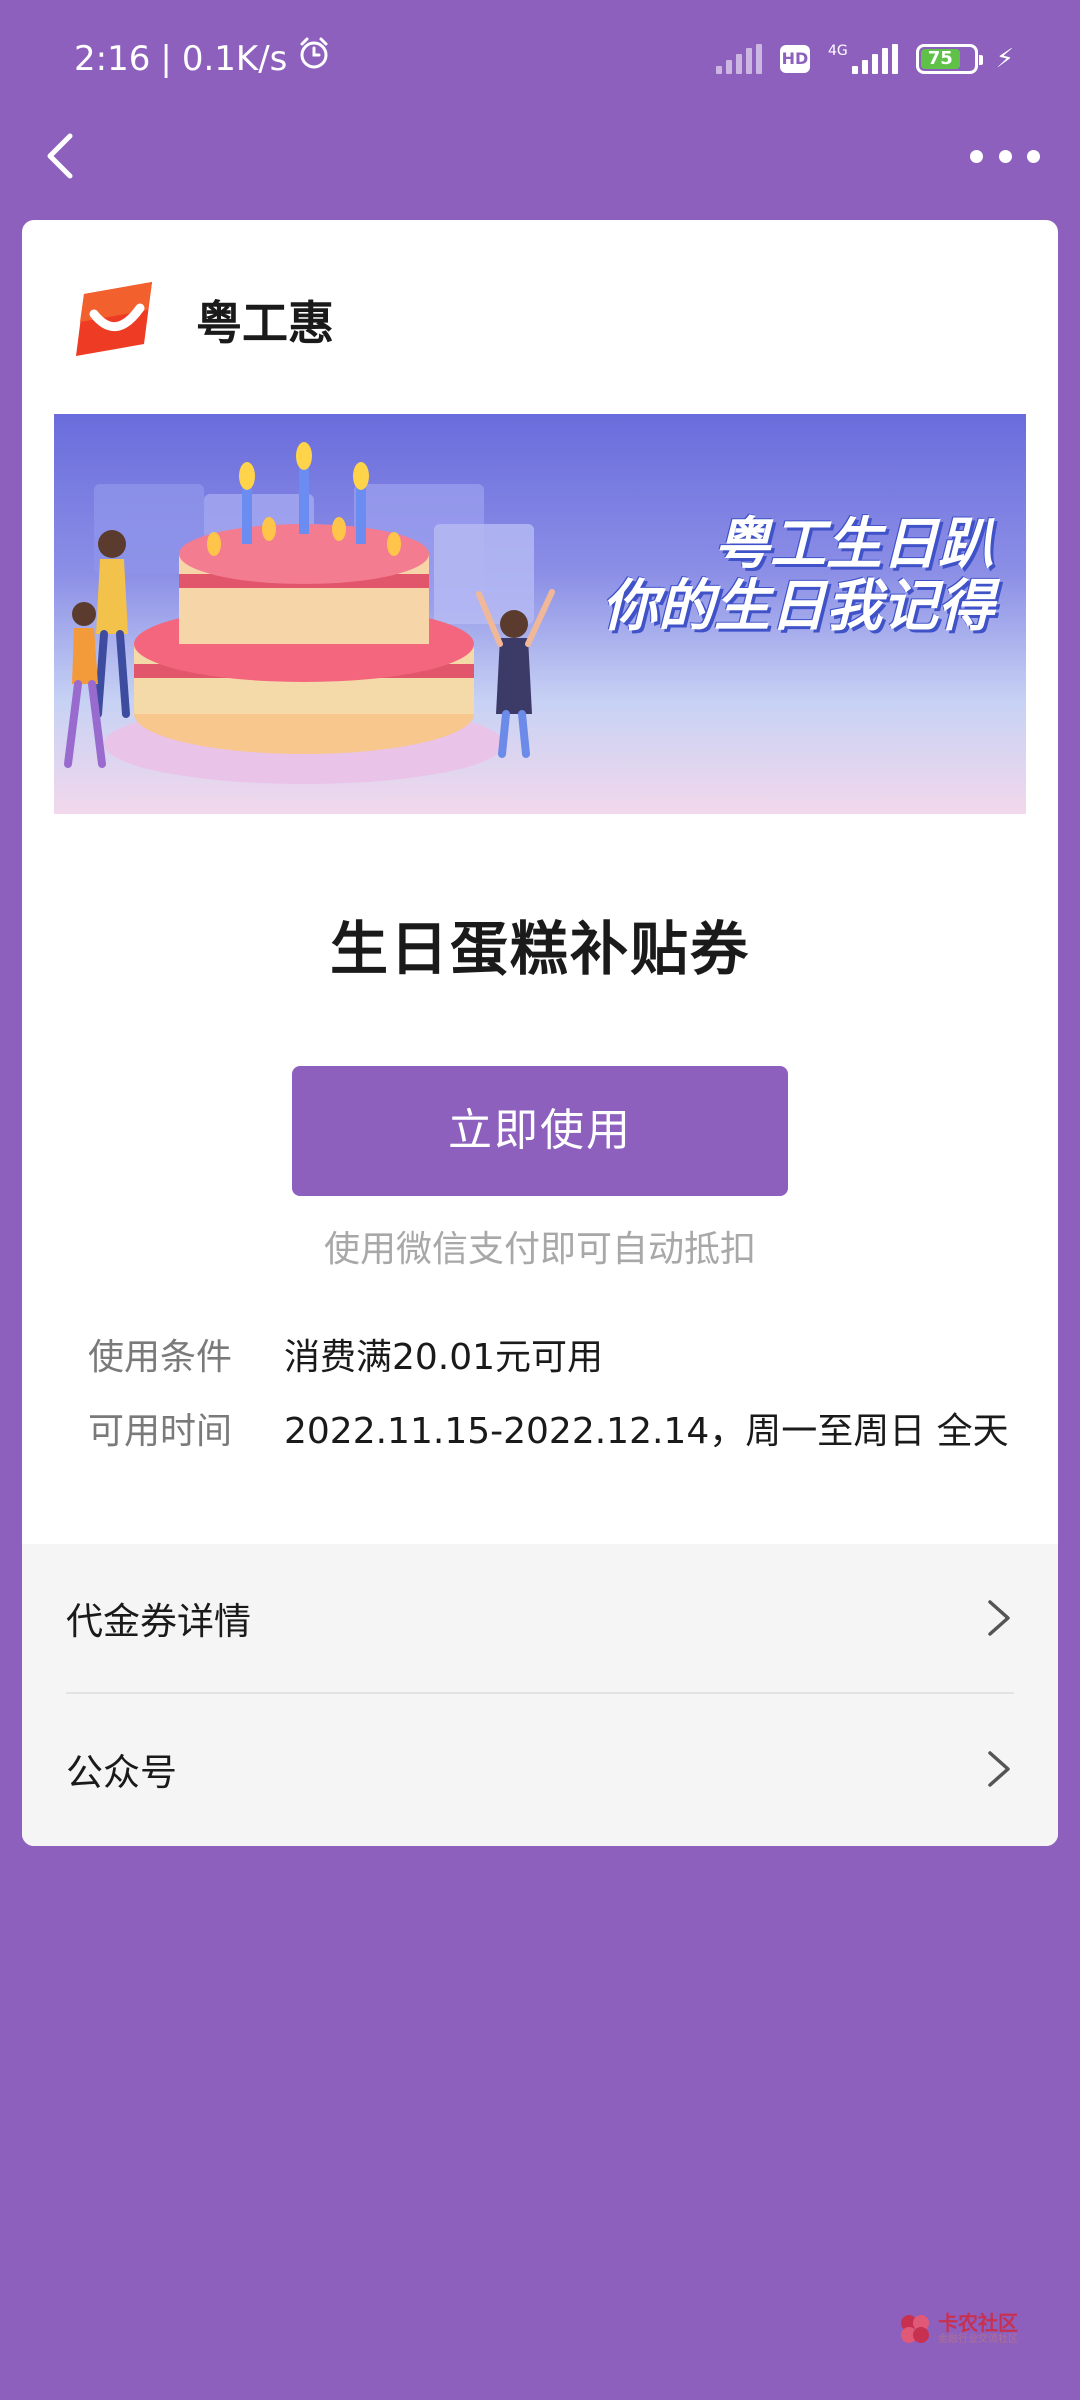 The height and width of the screenshot is (2400, 1080). What do you see at coordinates (64, 156) in the screenshot?
I see `chevron-left-icon` at bounding box center [64, 156].